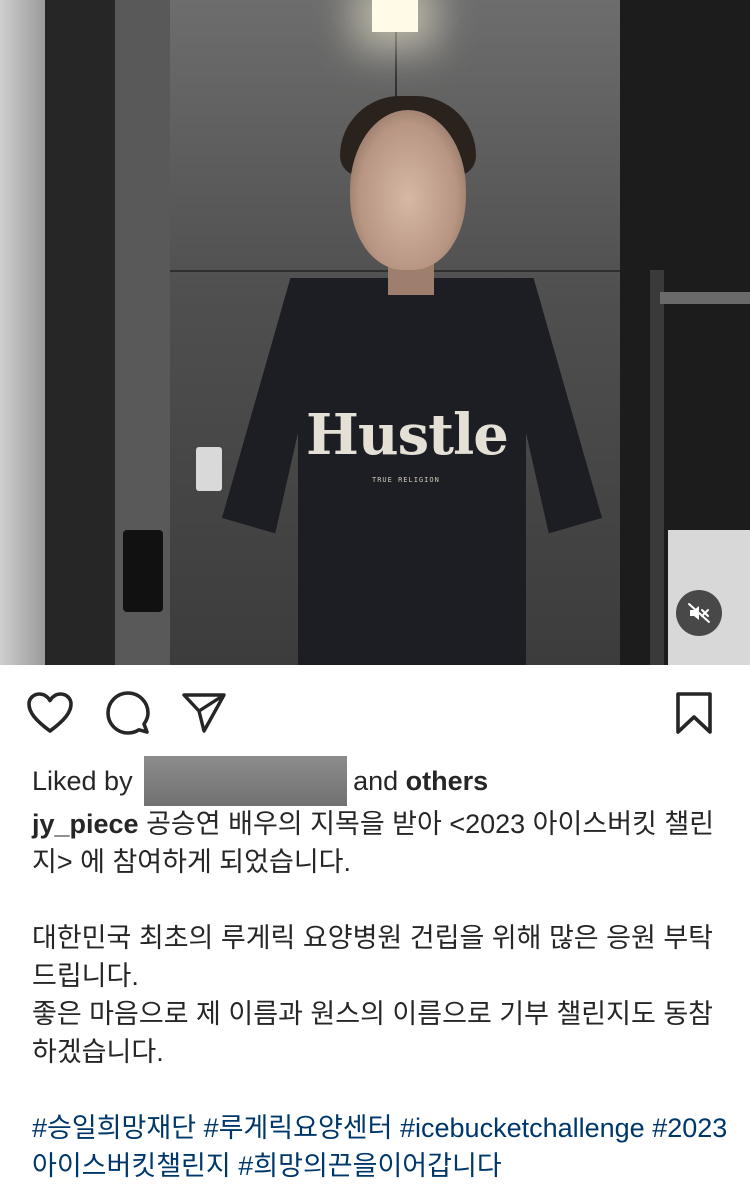  I want to click on speaker-muted-icon, so click(699, 613).